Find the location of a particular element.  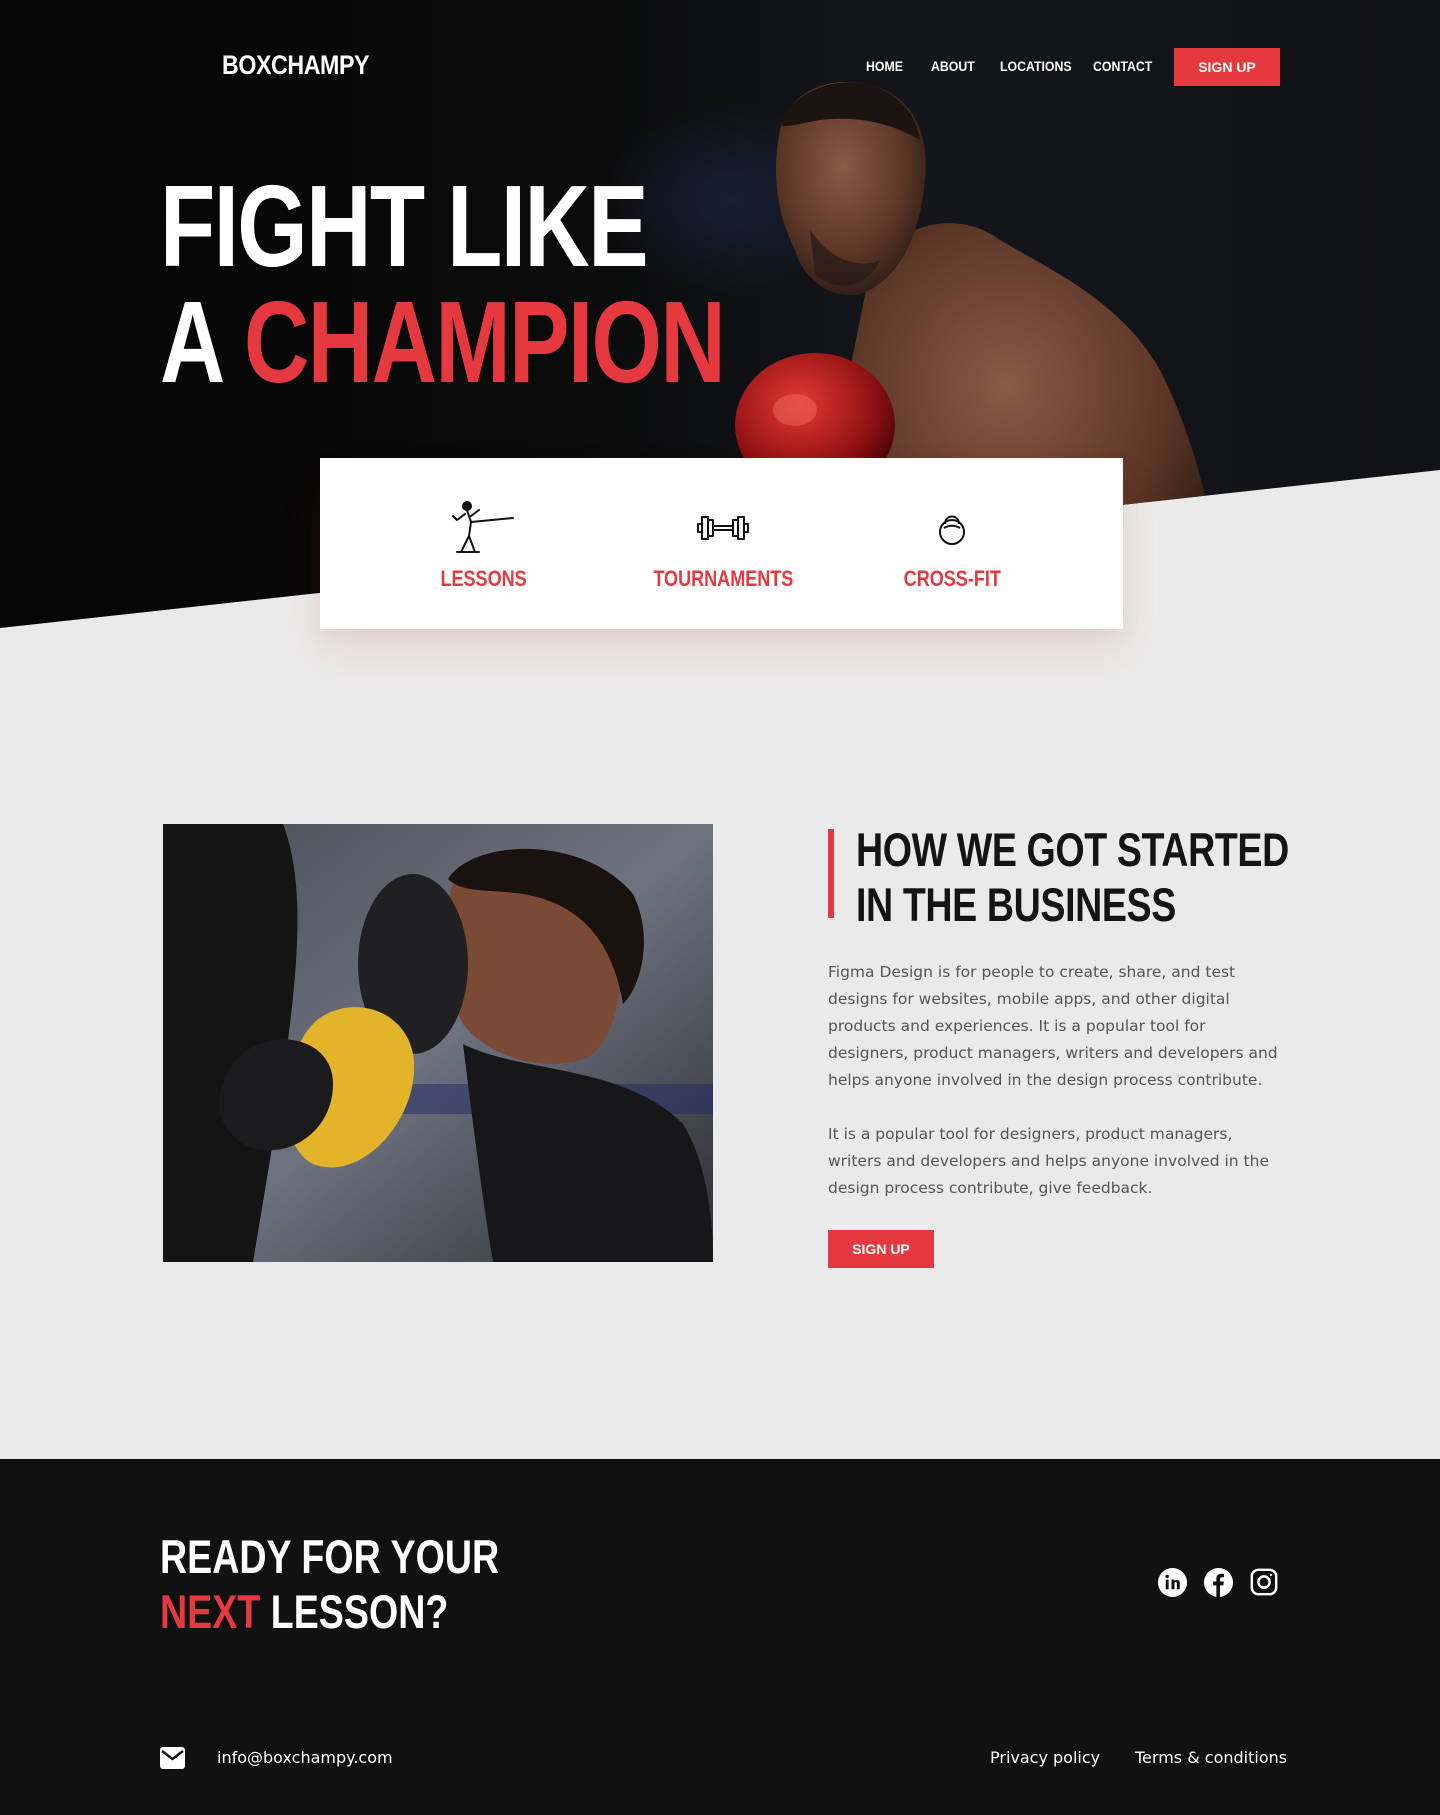

facebook-icon is located at coordinates (1218, 1582).